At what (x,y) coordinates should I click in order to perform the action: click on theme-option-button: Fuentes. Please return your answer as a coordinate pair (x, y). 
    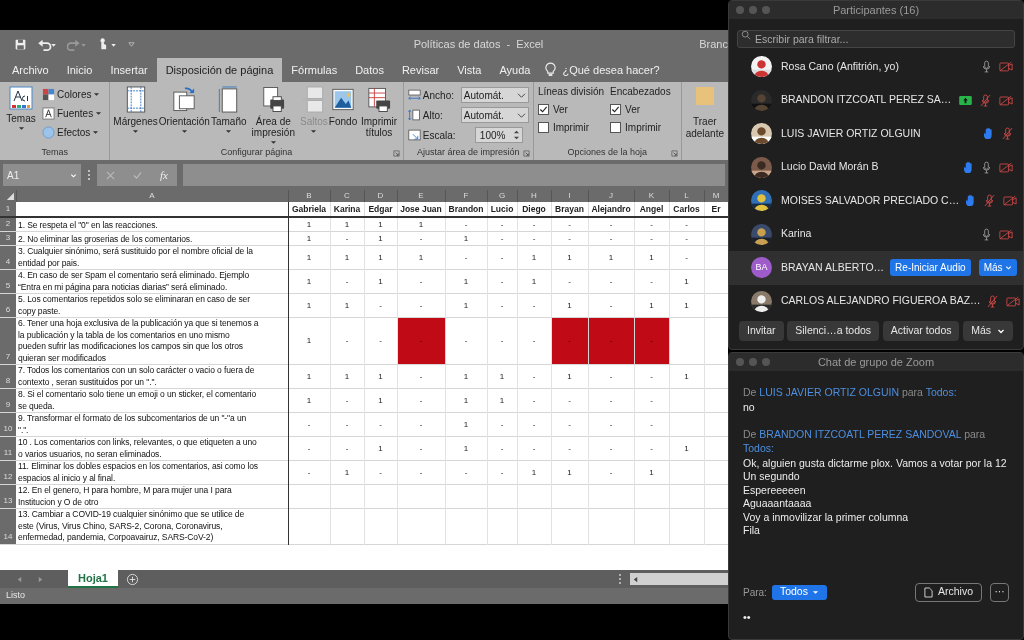
    Looking at the image, I should click on (72, 113).